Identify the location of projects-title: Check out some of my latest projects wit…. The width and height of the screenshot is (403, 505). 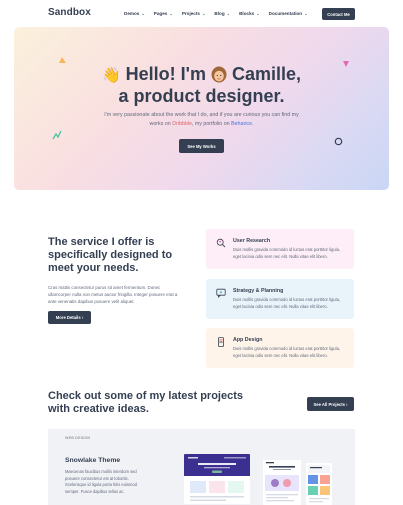
(145, 402).